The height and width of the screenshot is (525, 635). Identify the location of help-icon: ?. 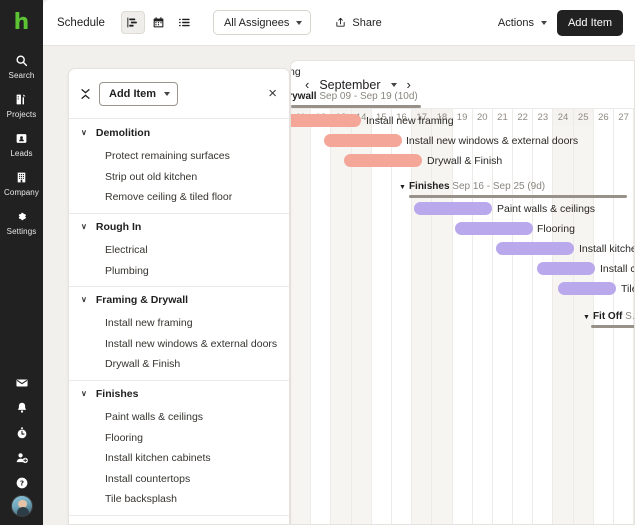
(21, 482).